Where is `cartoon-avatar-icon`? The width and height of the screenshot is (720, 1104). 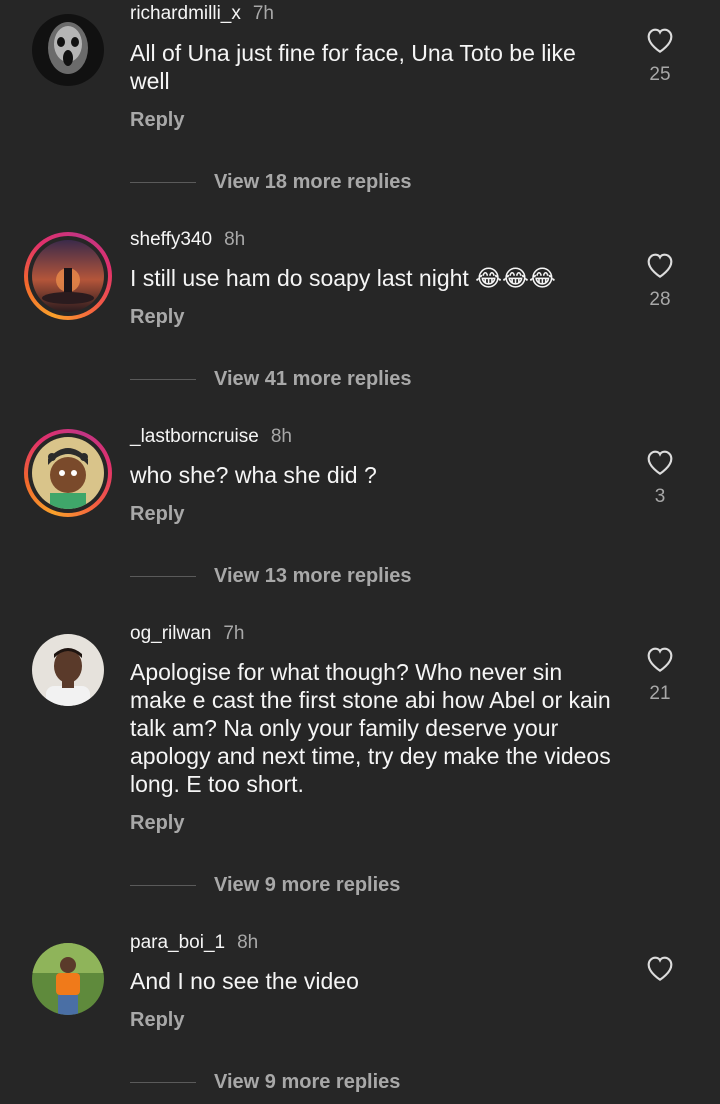 cartoon-avatar-icon is located at coordinates (68, 473).